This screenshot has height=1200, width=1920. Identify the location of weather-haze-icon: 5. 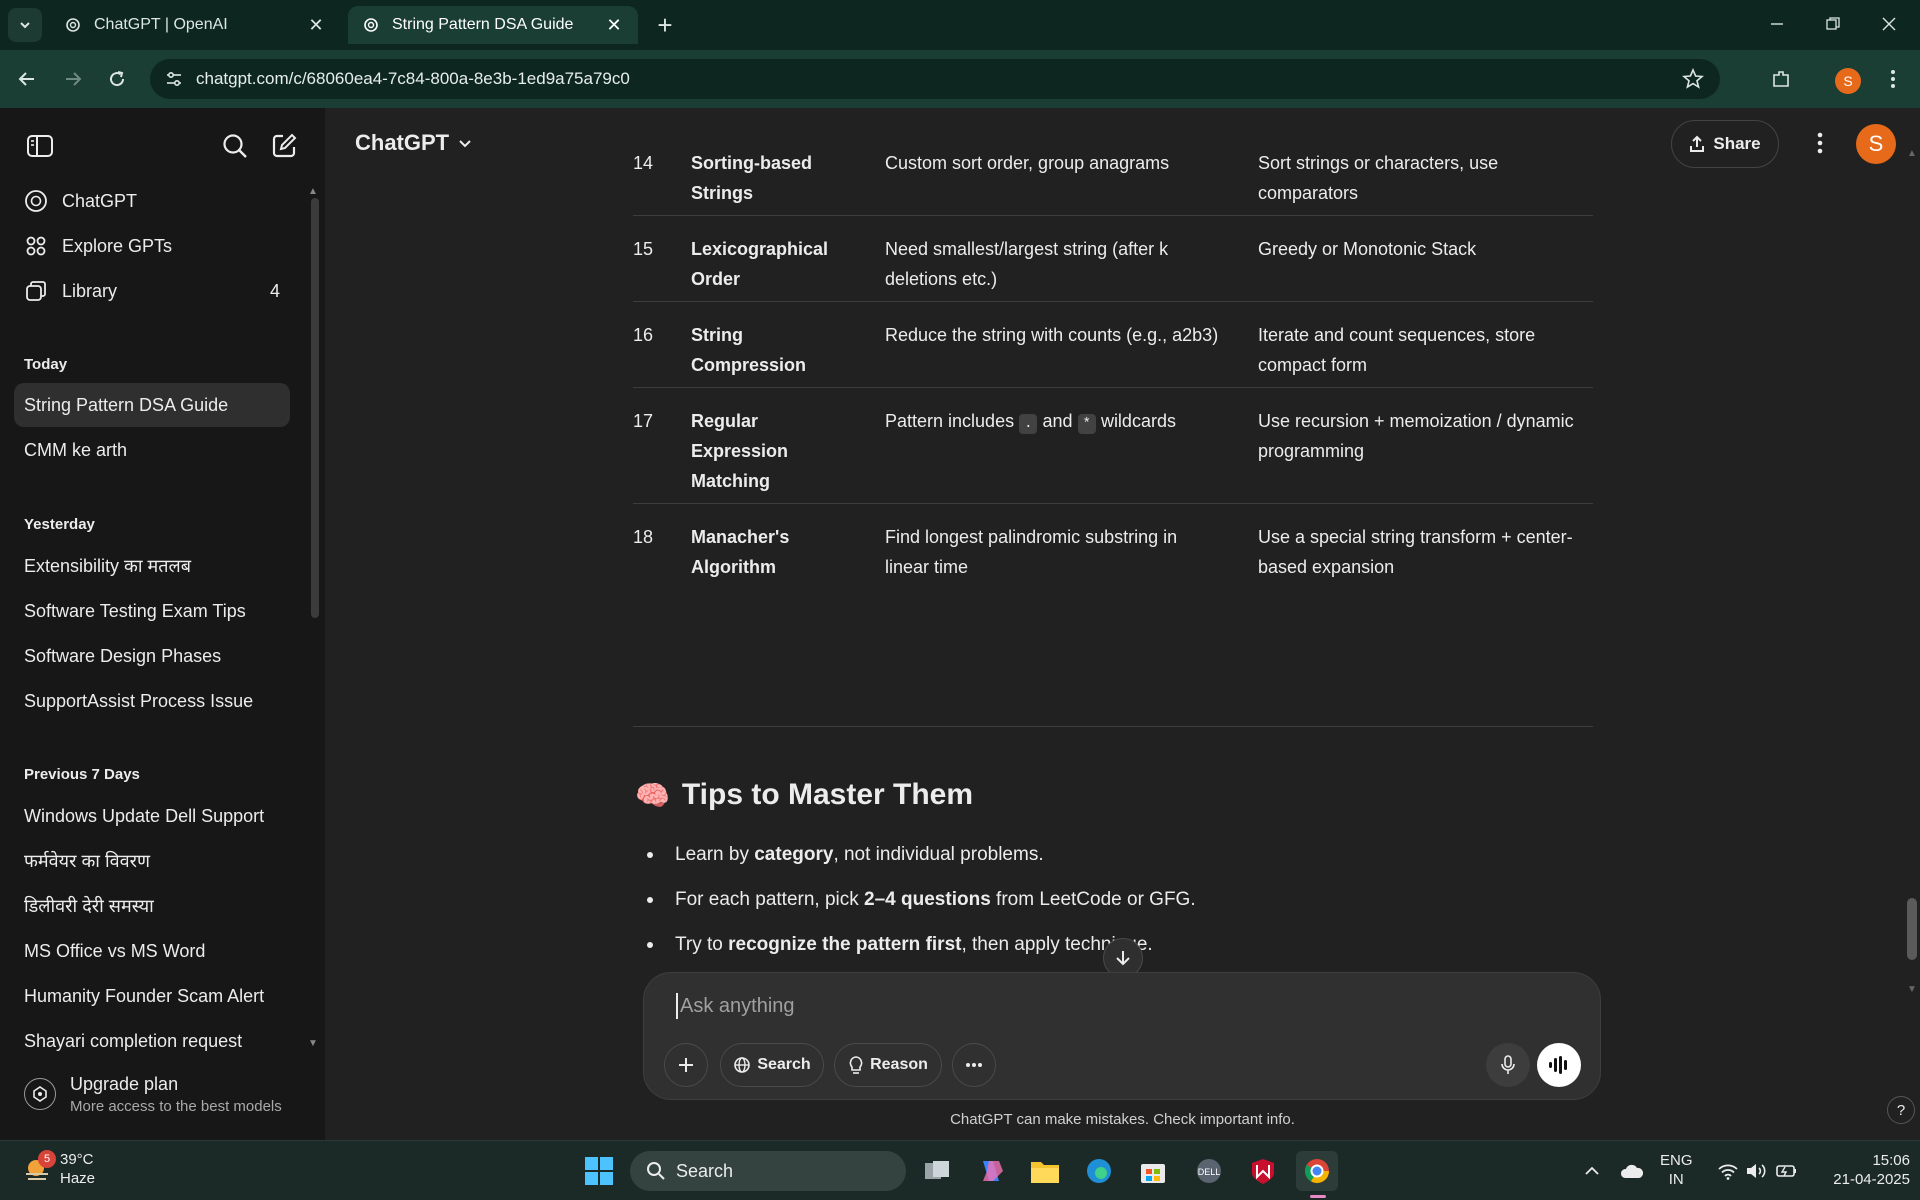
(39, 1167).